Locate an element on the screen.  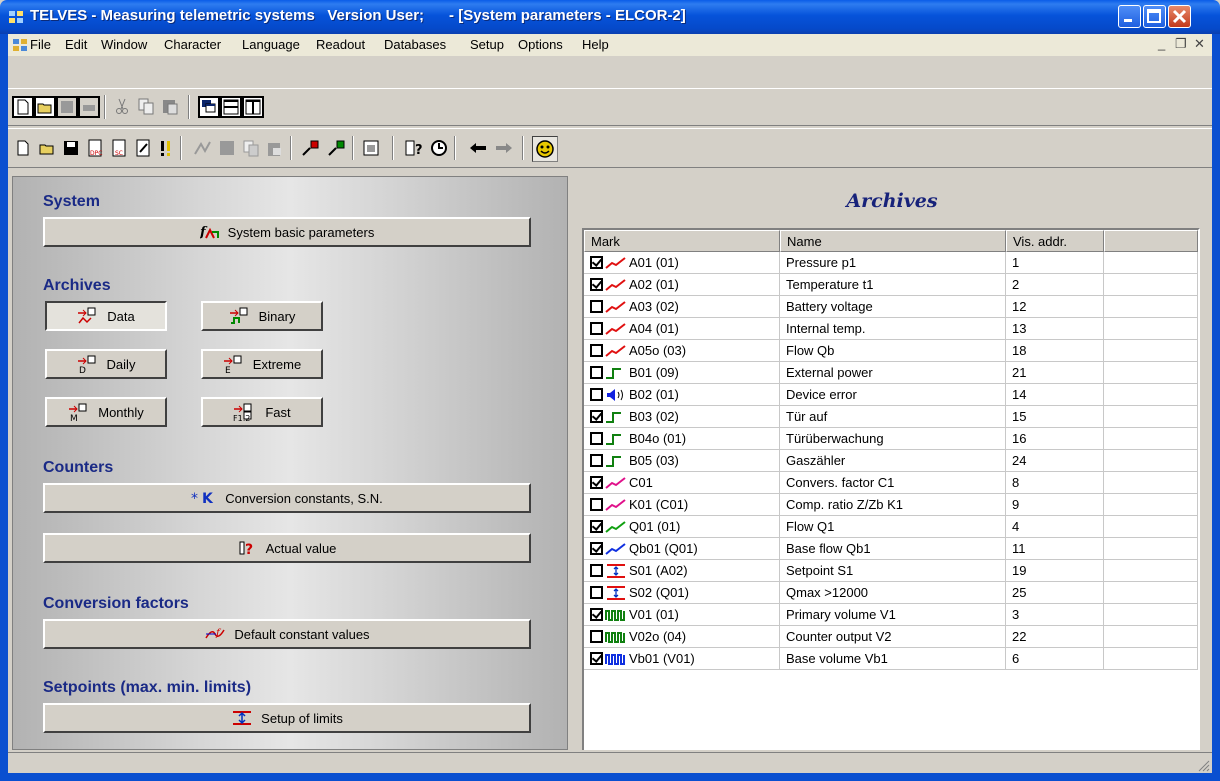
actual-value-button: ? Actual value is located at coordinates (287, 548).